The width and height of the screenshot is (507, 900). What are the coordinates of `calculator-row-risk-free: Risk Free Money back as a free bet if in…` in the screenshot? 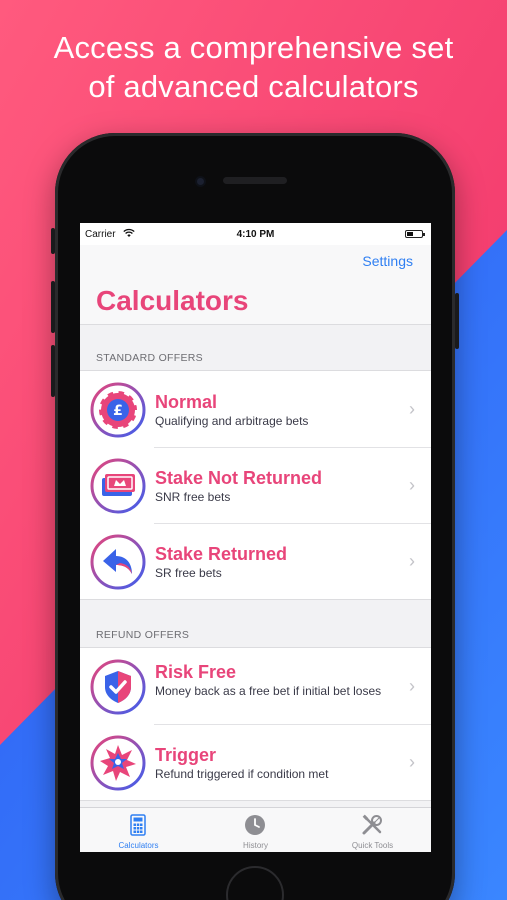 It's located at (255, 686).